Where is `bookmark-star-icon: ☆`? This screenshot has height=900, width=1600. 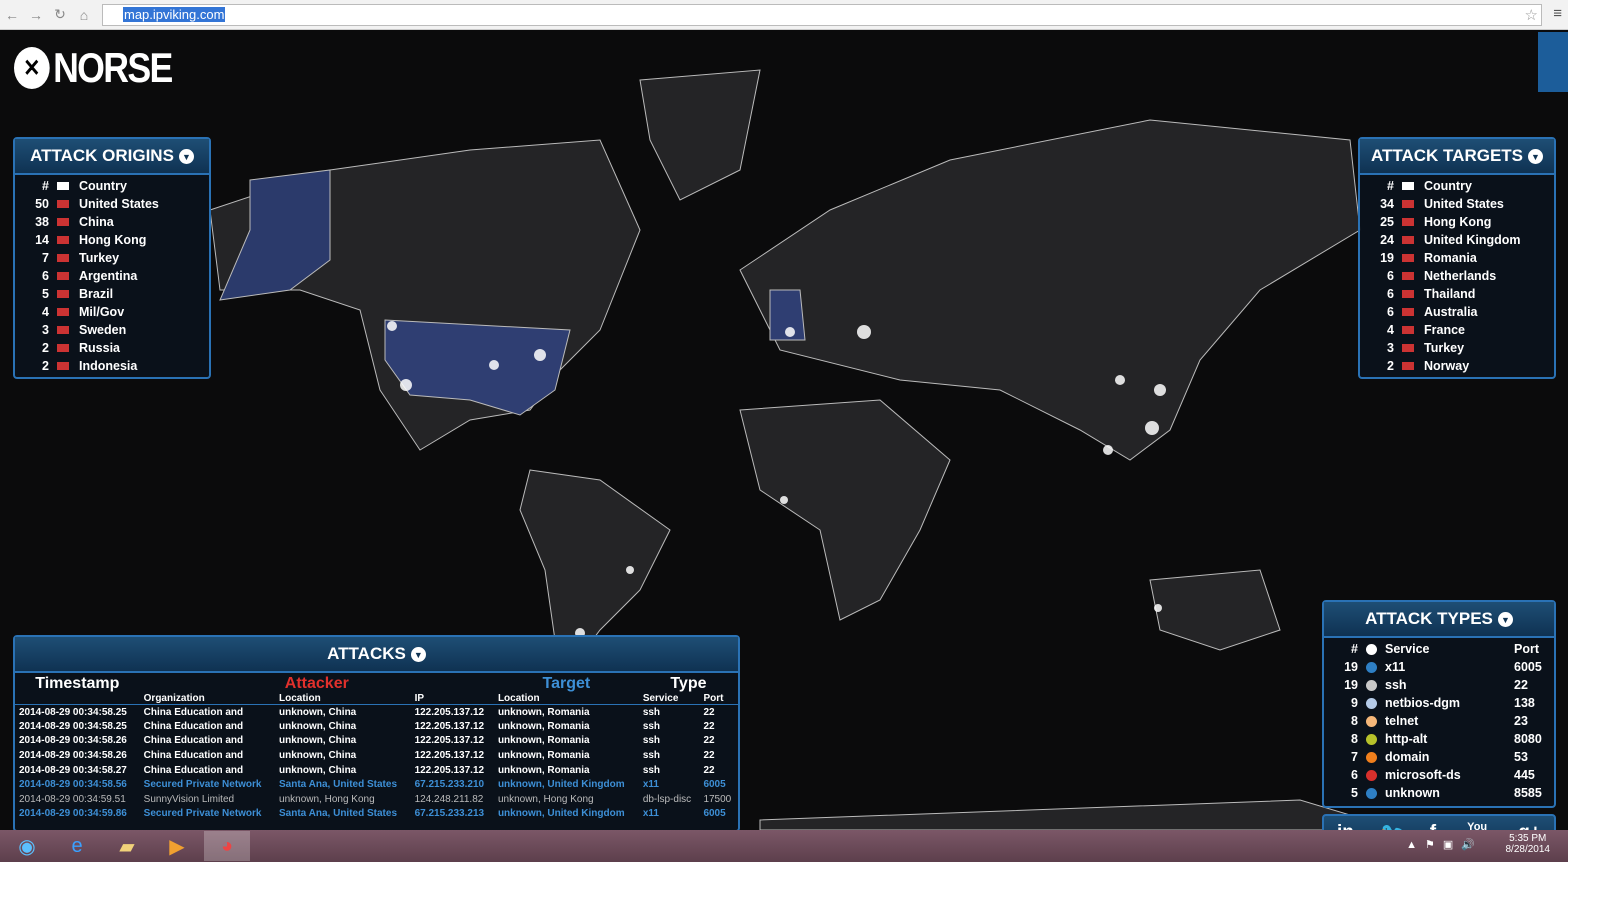 bookmark-star-icon: ☆ is located at coordinates (1531, 15).